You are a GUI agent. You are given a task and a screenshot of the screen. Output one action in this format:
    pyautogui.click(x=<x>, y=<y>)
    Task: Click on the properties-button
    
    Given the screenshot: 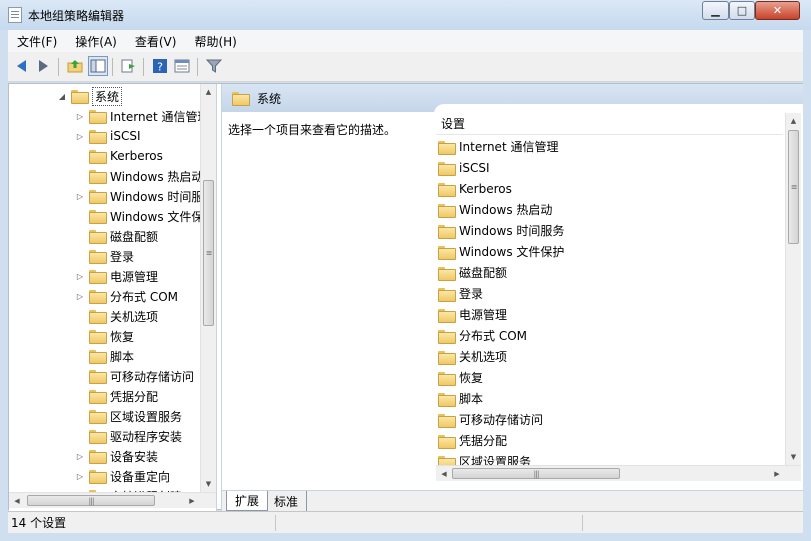 What is the action you would take?
    pyautogui.click(x=182, y=66)
    